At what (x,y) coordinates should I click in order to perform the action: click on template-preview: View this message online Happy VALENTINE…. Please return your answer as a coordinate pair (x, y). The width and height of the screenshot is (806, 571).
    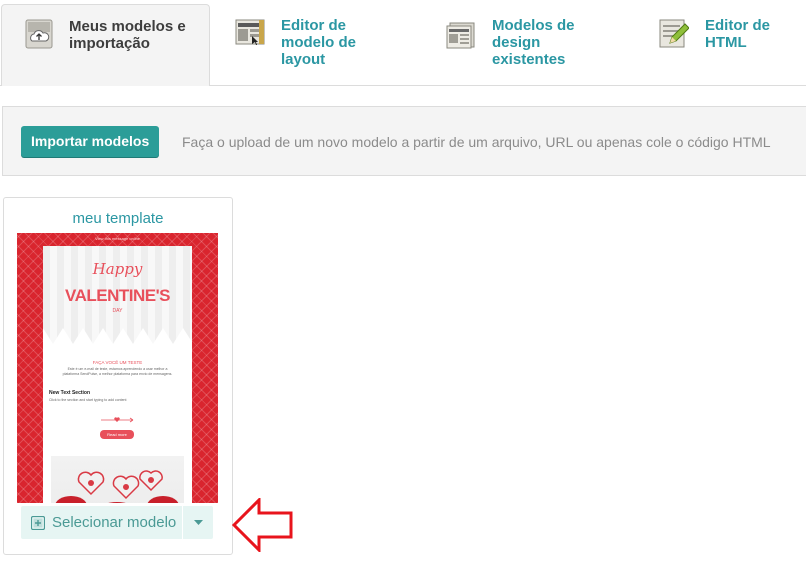
    Looking at the image, I should click on (117, 368).